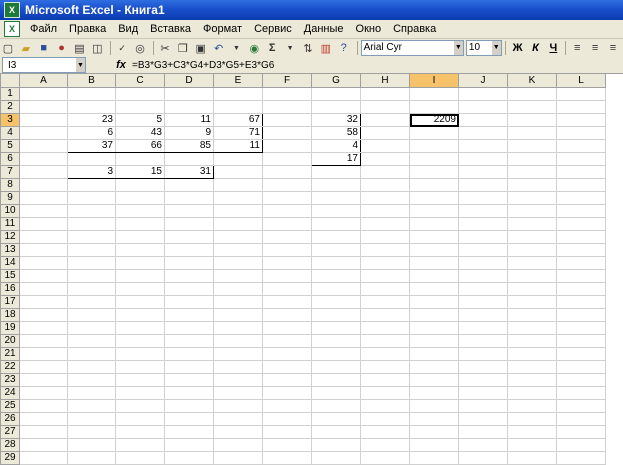 The width and height of the screenshot is (623, 465). Describe the element at coordinates (336, 224) in the screenshot. I see `cell-G11` at that location.